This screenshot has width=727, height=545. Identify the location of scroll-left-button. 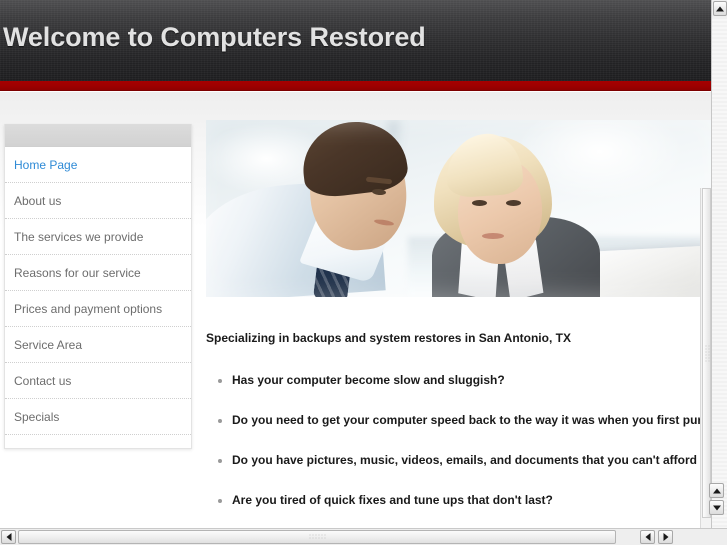
(8, 537).